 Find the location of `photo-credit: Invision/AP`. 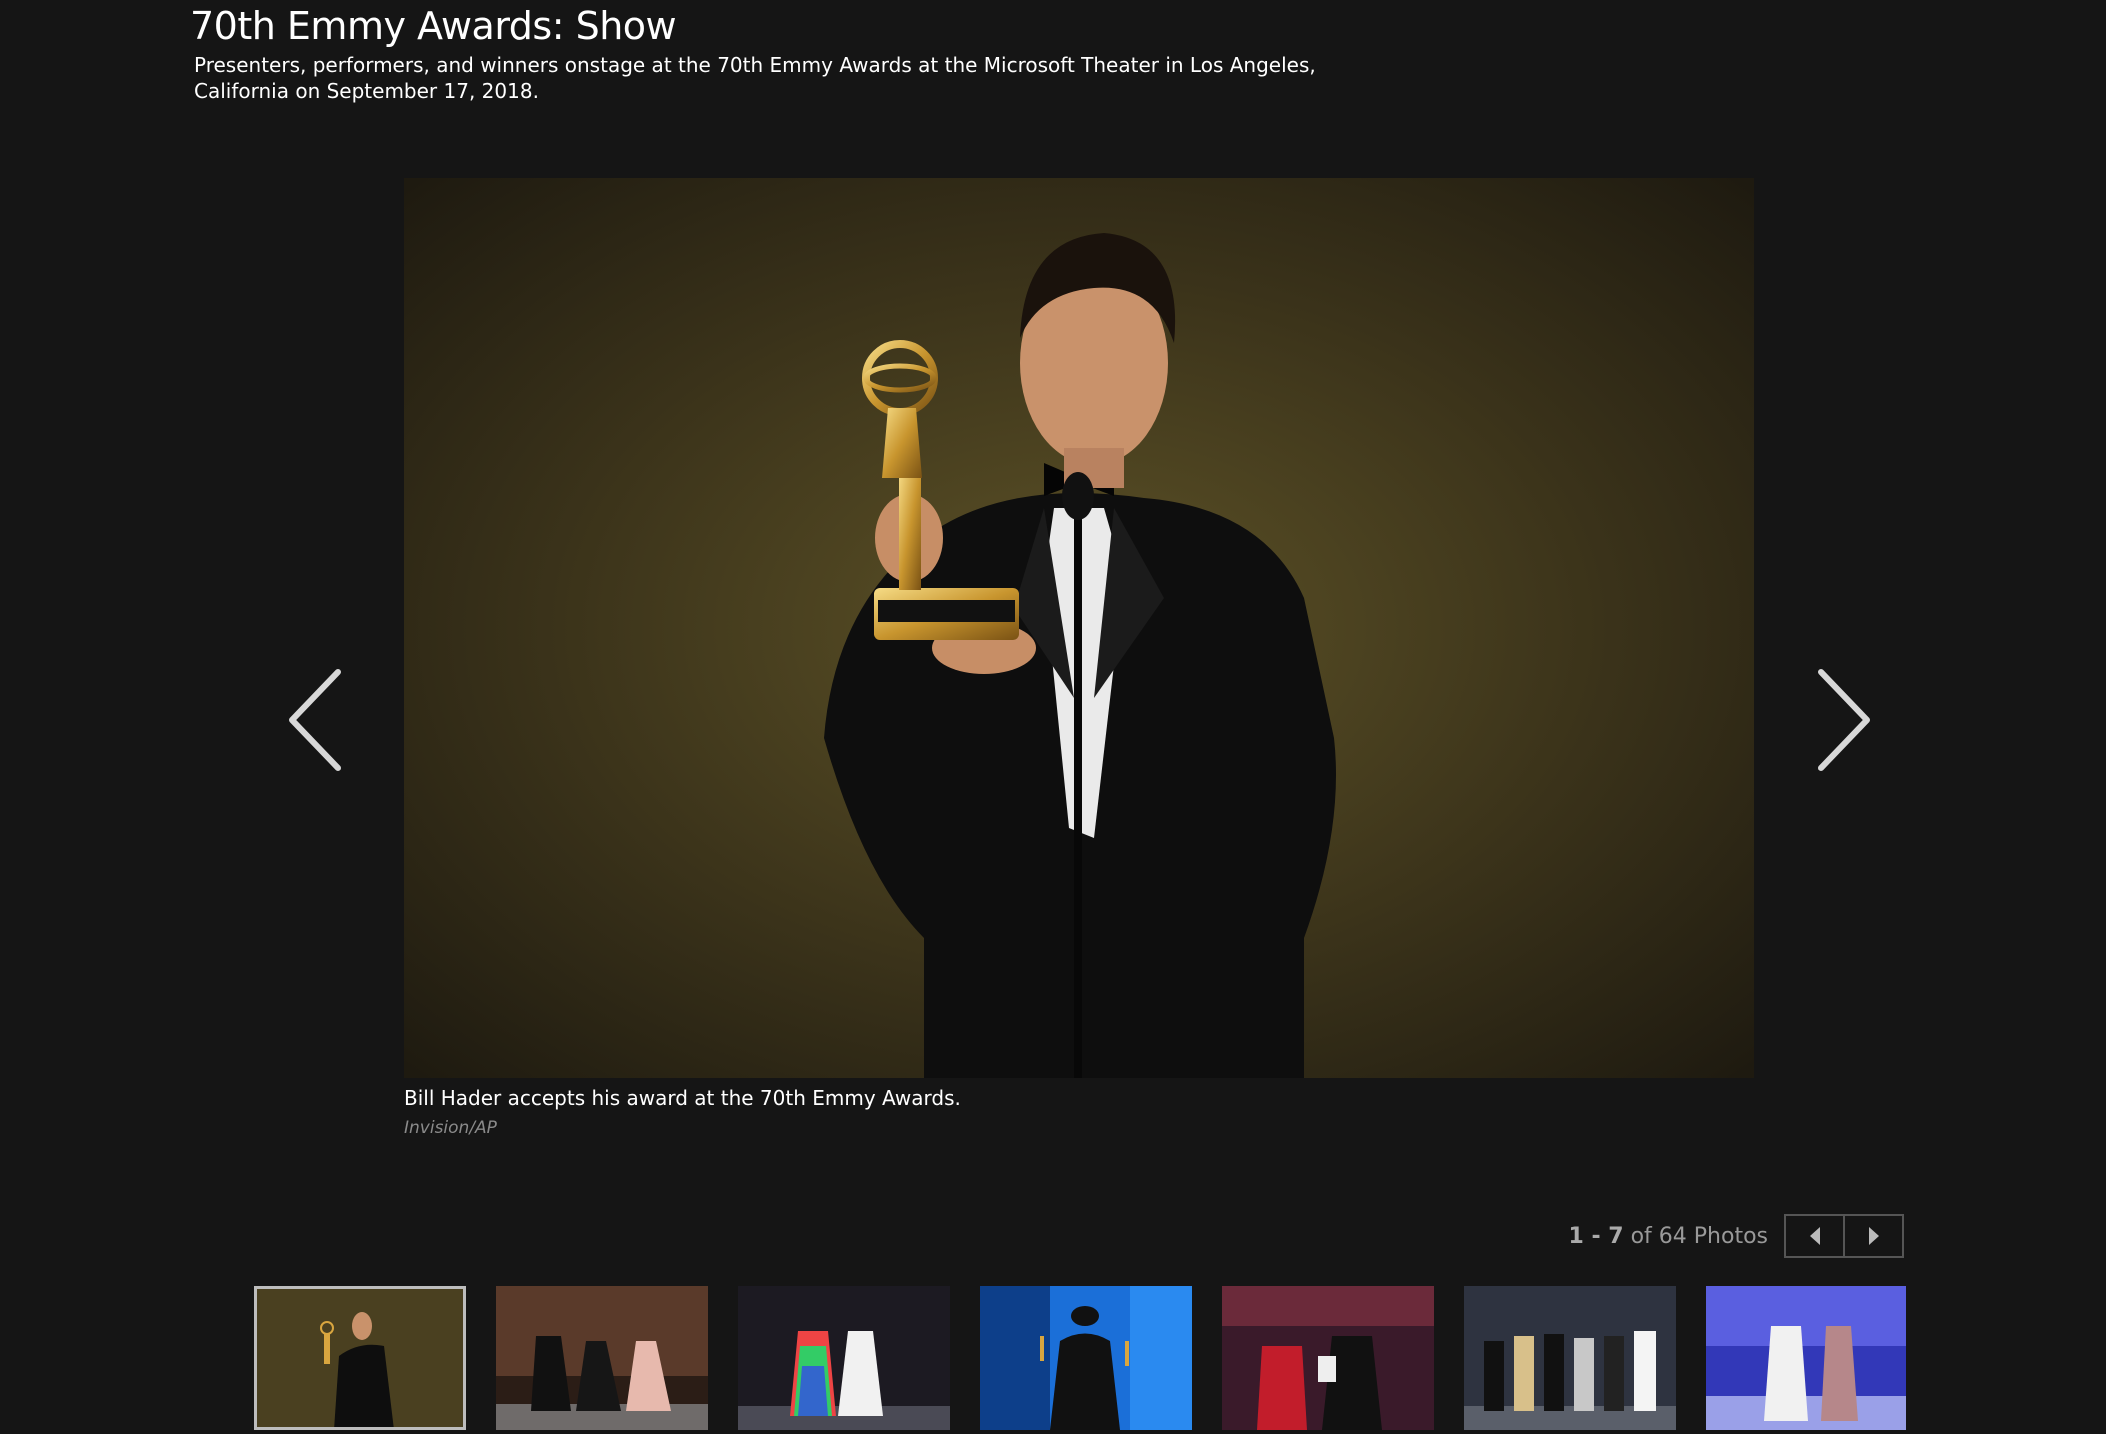

photo-credit: Invision/AP is located at coordinates (450, 1128).